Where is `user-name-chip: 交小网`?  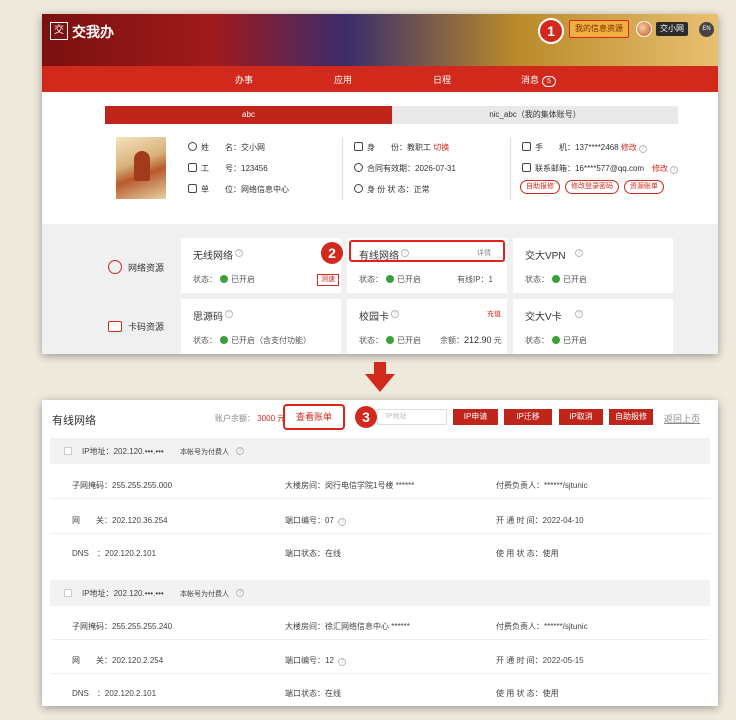
user-name-chip: 交小网 is located at coordinates (672, 29).